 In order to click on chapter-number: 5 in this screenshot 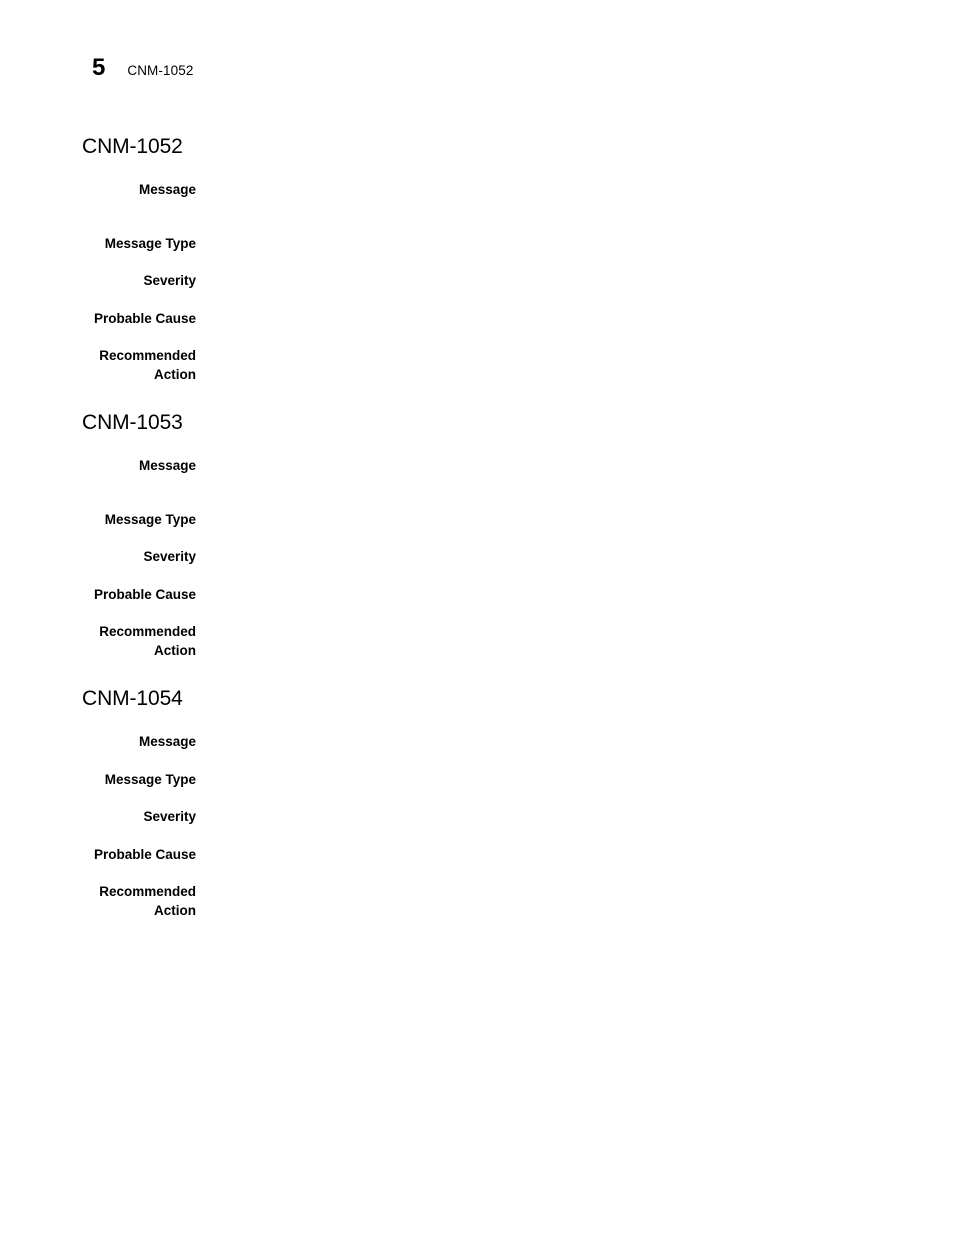, I will do `click(99, 67)`.